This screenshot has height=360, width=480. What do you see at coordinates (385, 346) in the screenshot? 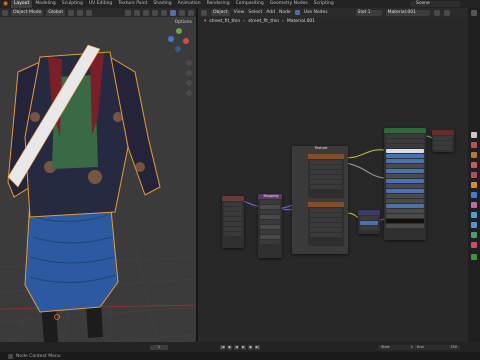
I see `start-label: Start` at bounding box center [385, 346].